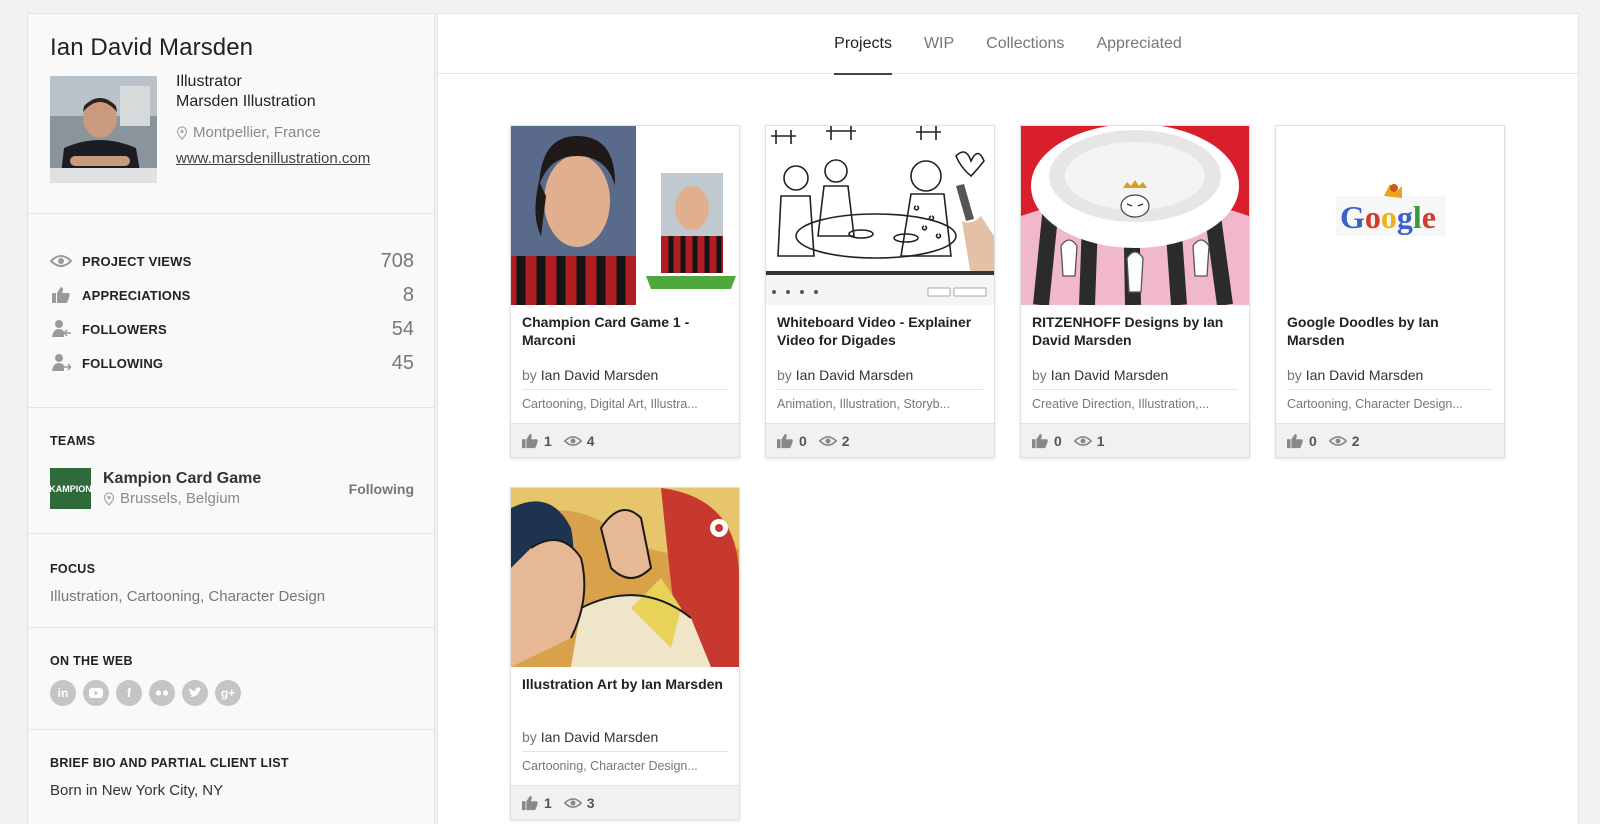  I want to click on facebook-icon: f, so click(129, 693).